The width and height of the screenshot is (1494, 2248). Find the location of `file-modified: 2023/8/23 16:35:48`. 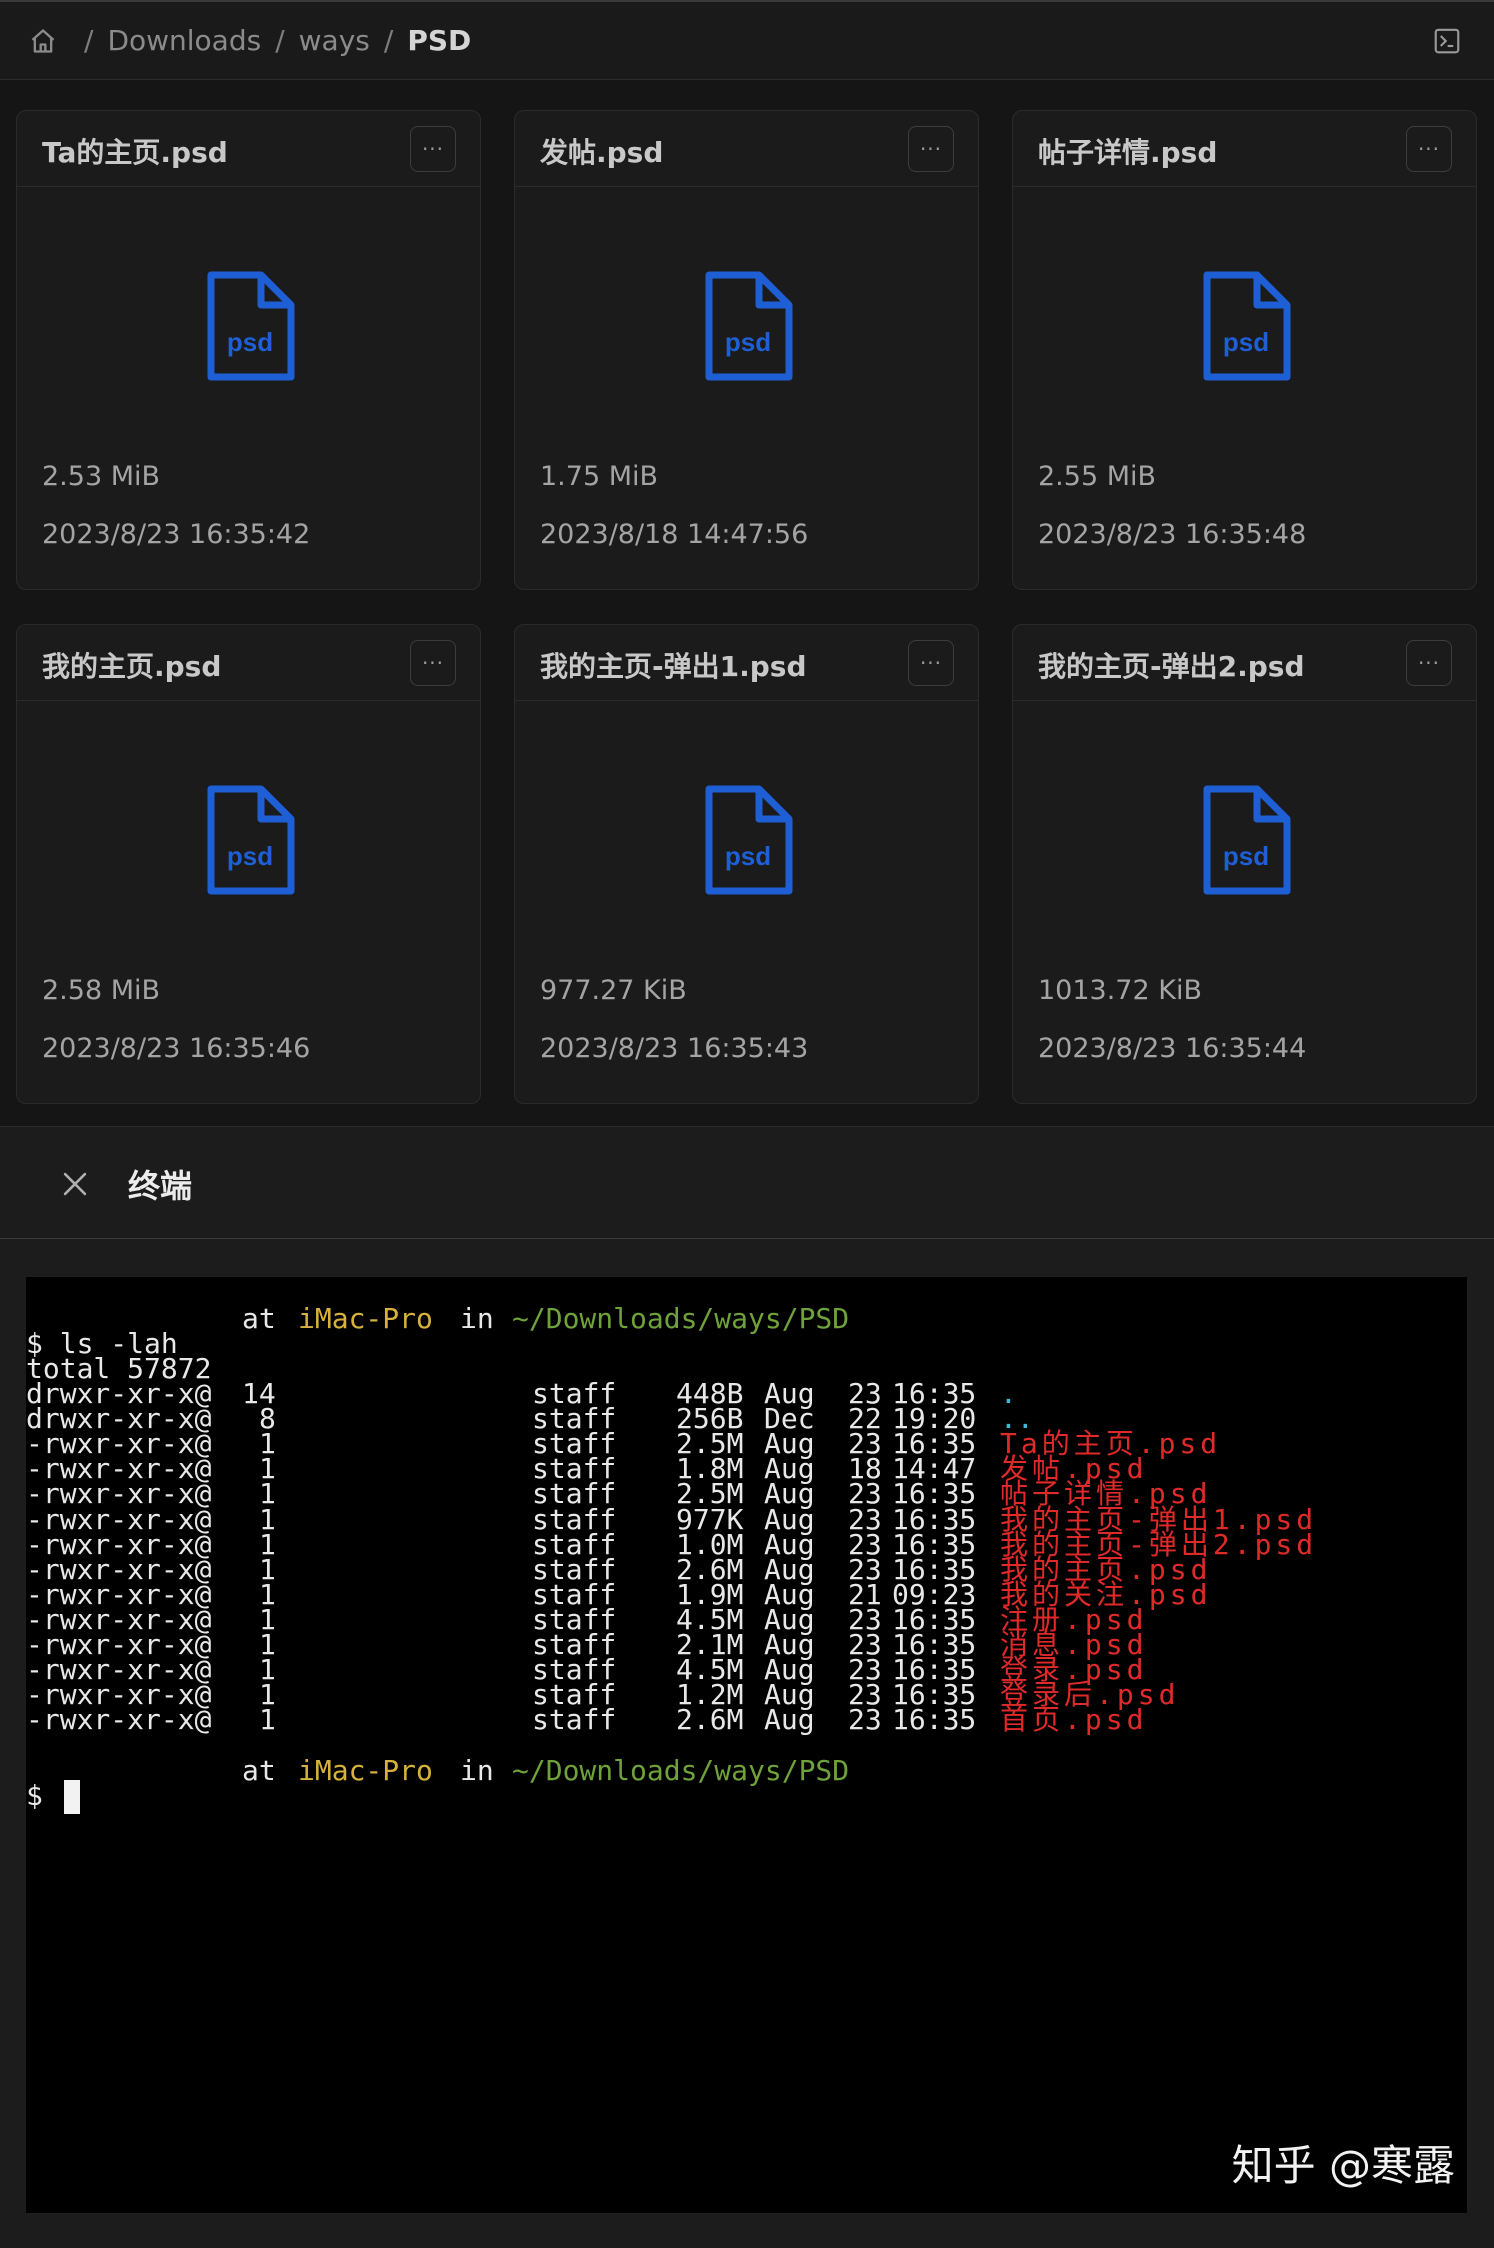

file-modified: 2023/8/23 16:35:48 is located at coordinates (1172, 534).